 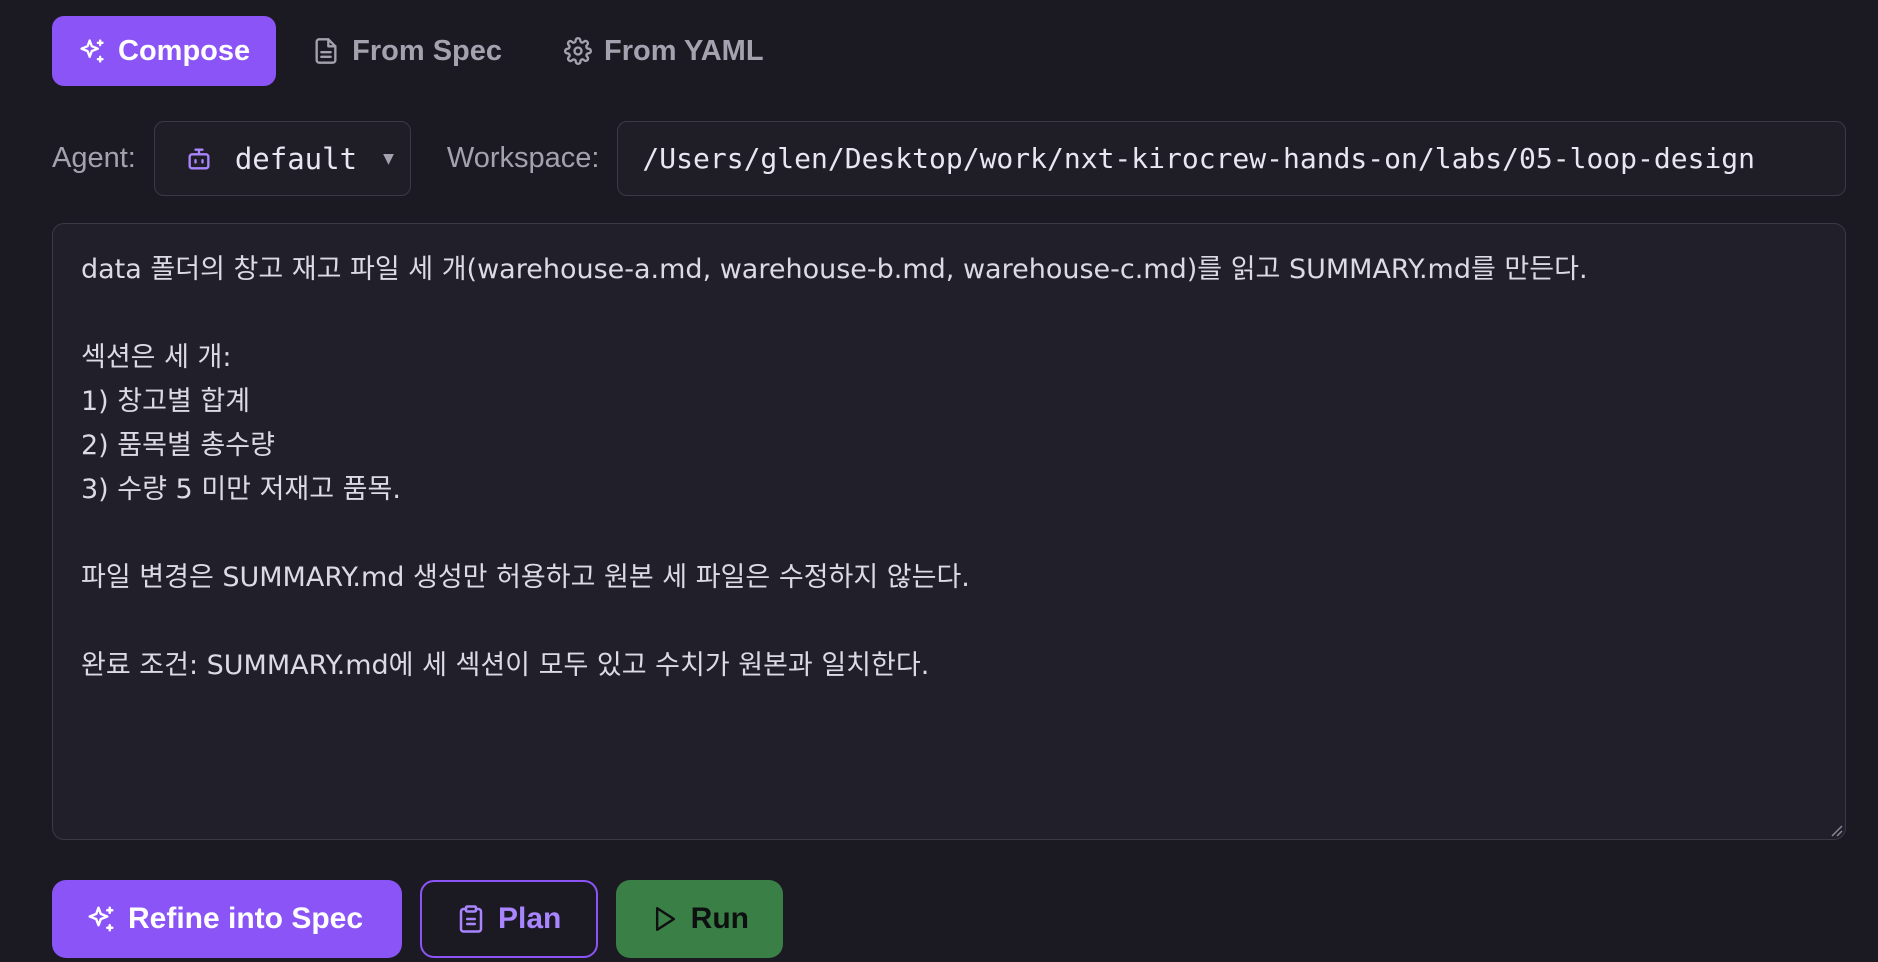 I want to click on tab-from-yaml-label: From YAML, so click(x=684, y=50).